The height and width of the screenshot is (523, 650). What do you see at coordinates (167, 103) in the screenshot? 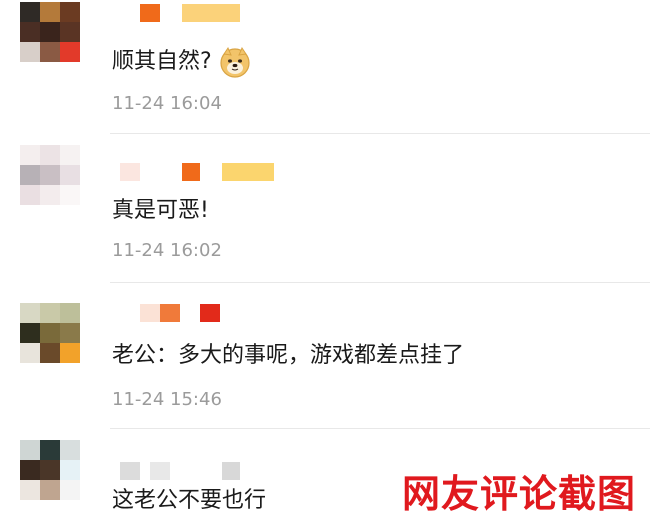
I see `comment-time: 11-24 16:04` at bounding box center [167, 103].